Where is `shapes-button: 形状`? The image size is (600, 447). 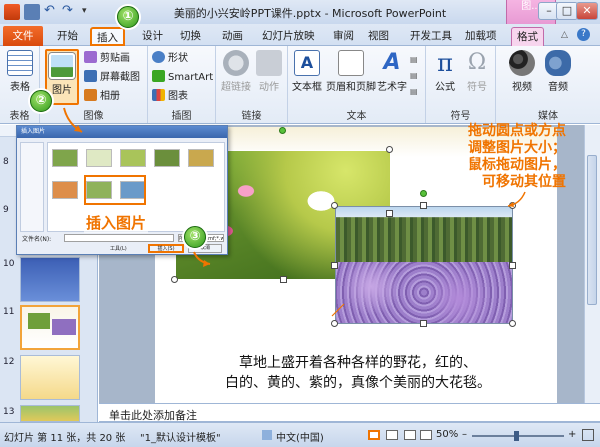 shapes-button: 形状 is located at coordinates (170, 58).